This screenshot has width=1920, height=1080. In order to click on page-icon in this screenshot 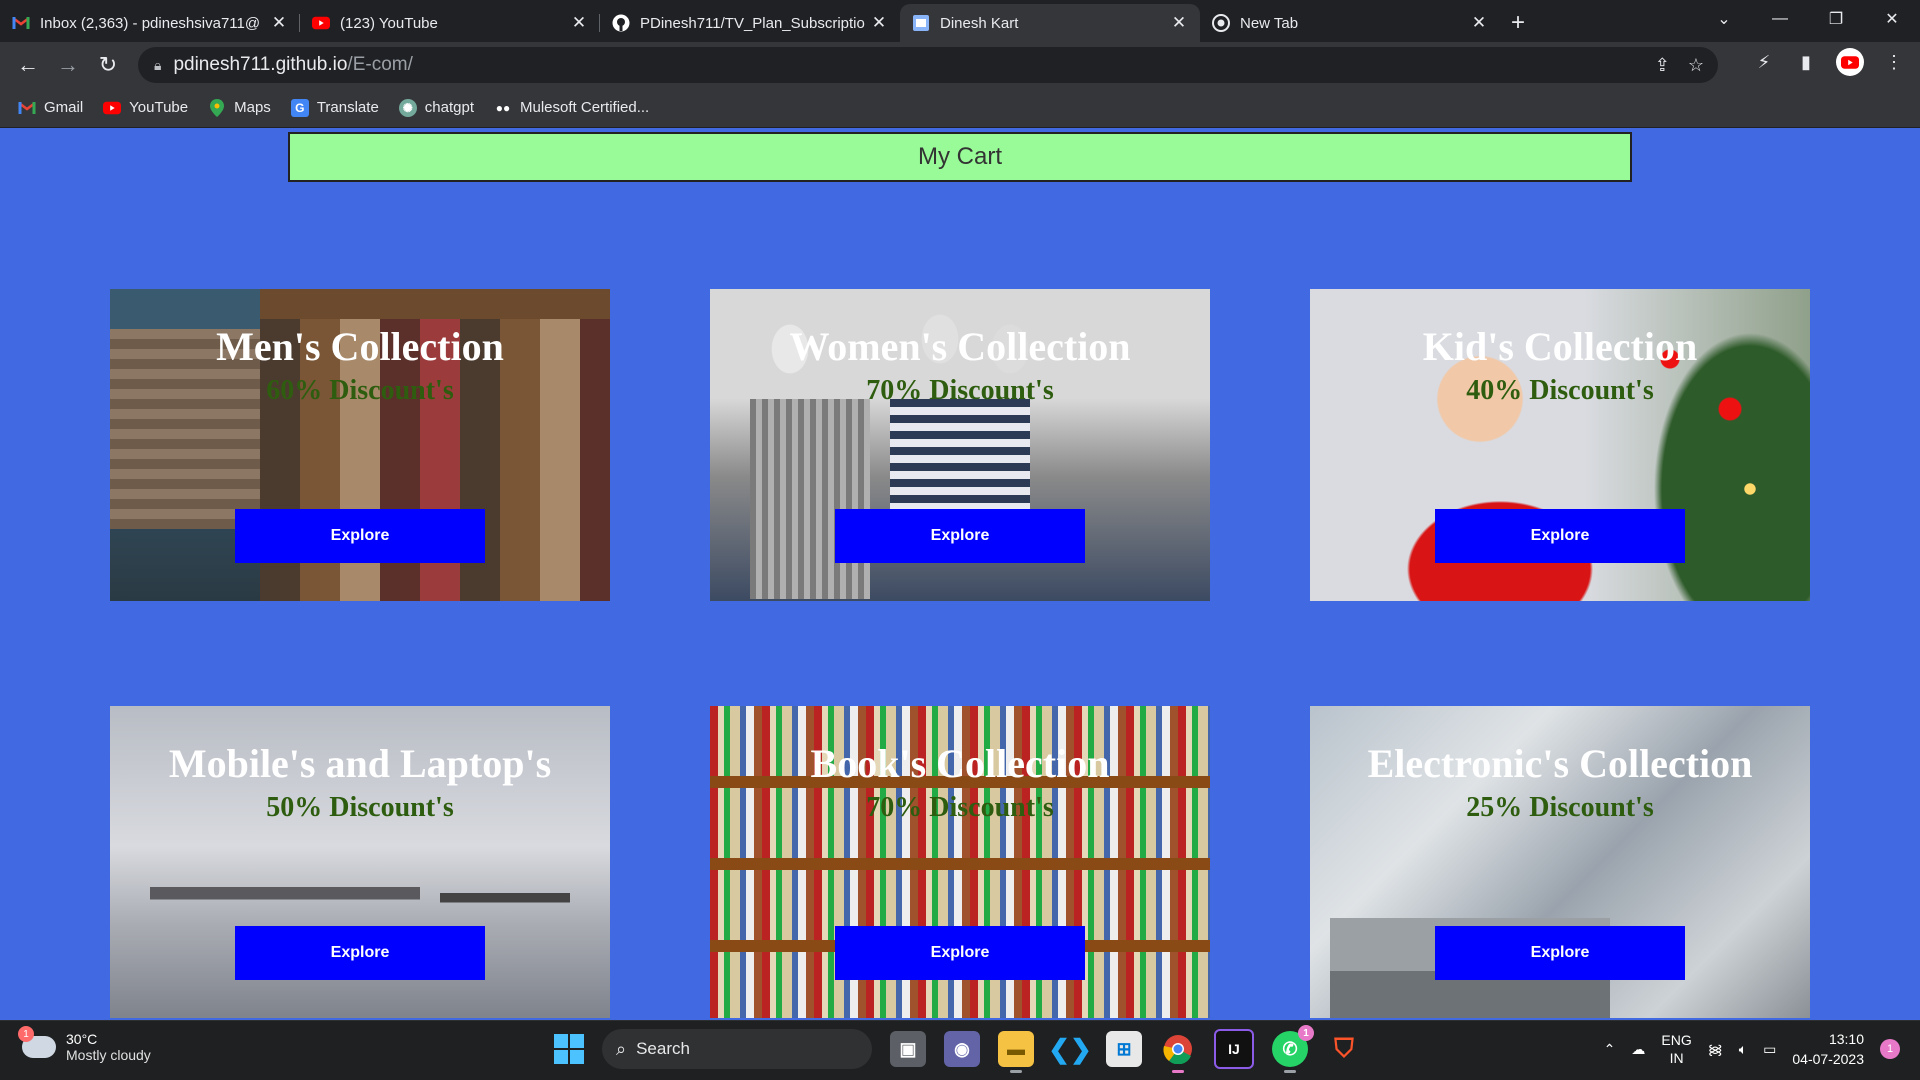, I will do `click(921, 23)`.